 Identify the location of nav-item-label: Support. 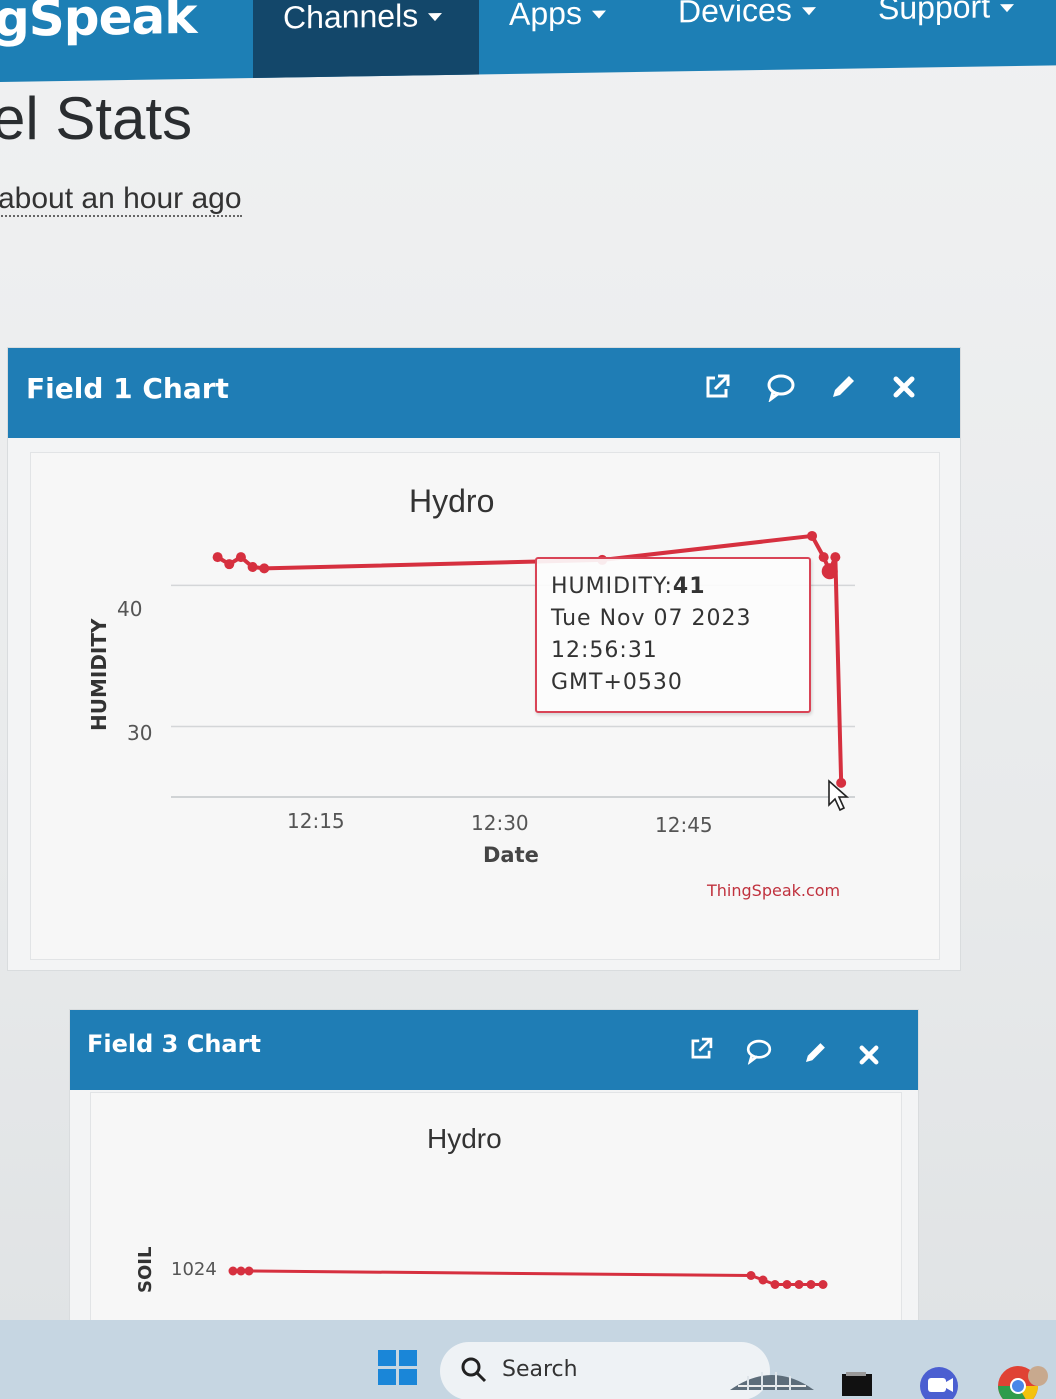
(934, 13).